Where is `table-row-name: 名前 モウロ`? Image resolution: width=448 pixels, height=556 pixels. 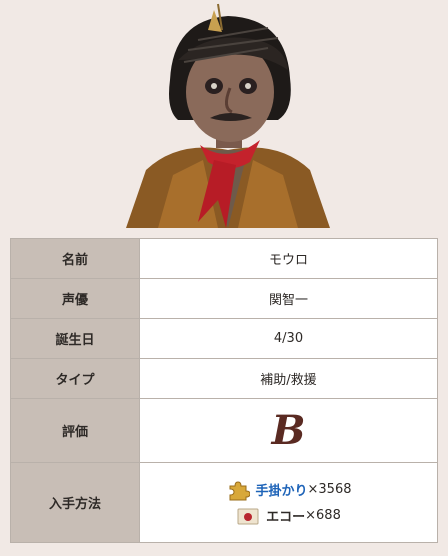
table-row-name: 名前 モウロ is located at coordinates (224, 258).